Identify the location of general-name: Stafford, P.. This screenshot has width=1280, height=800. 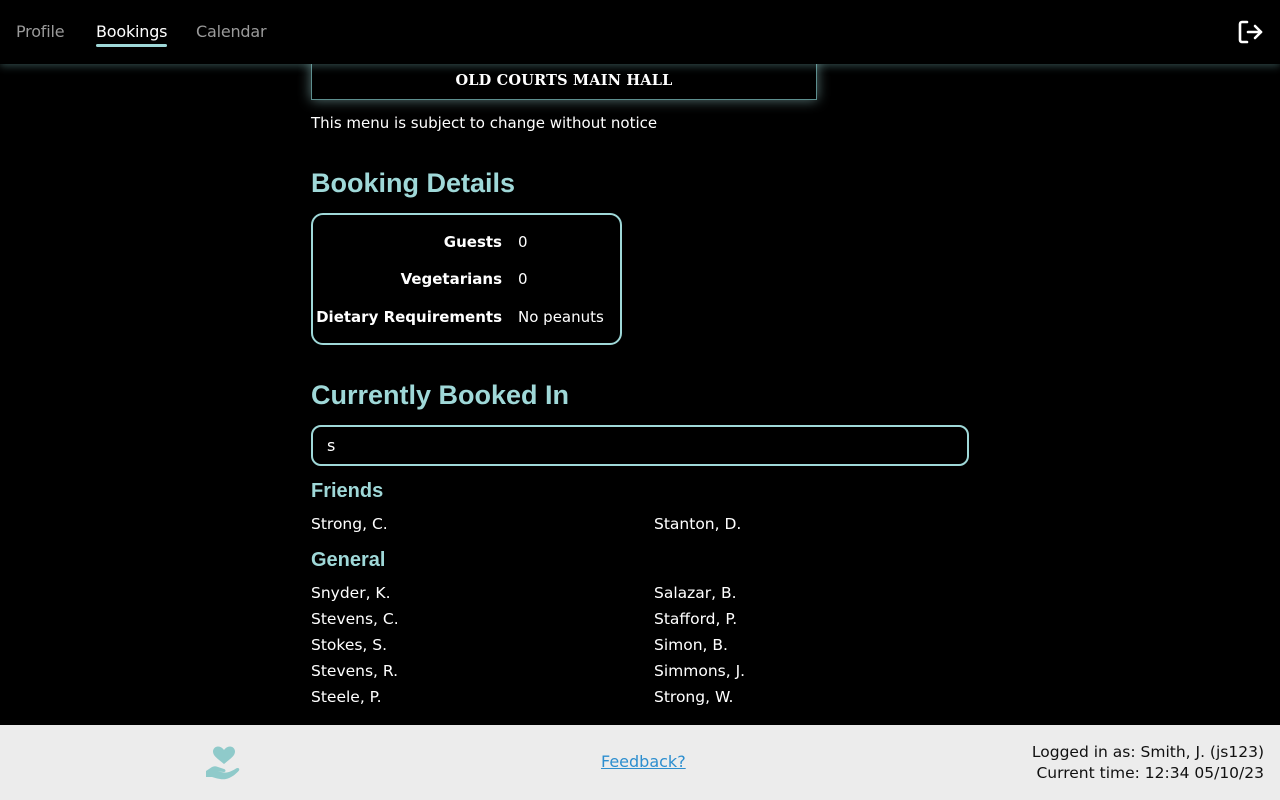
(696, 619).